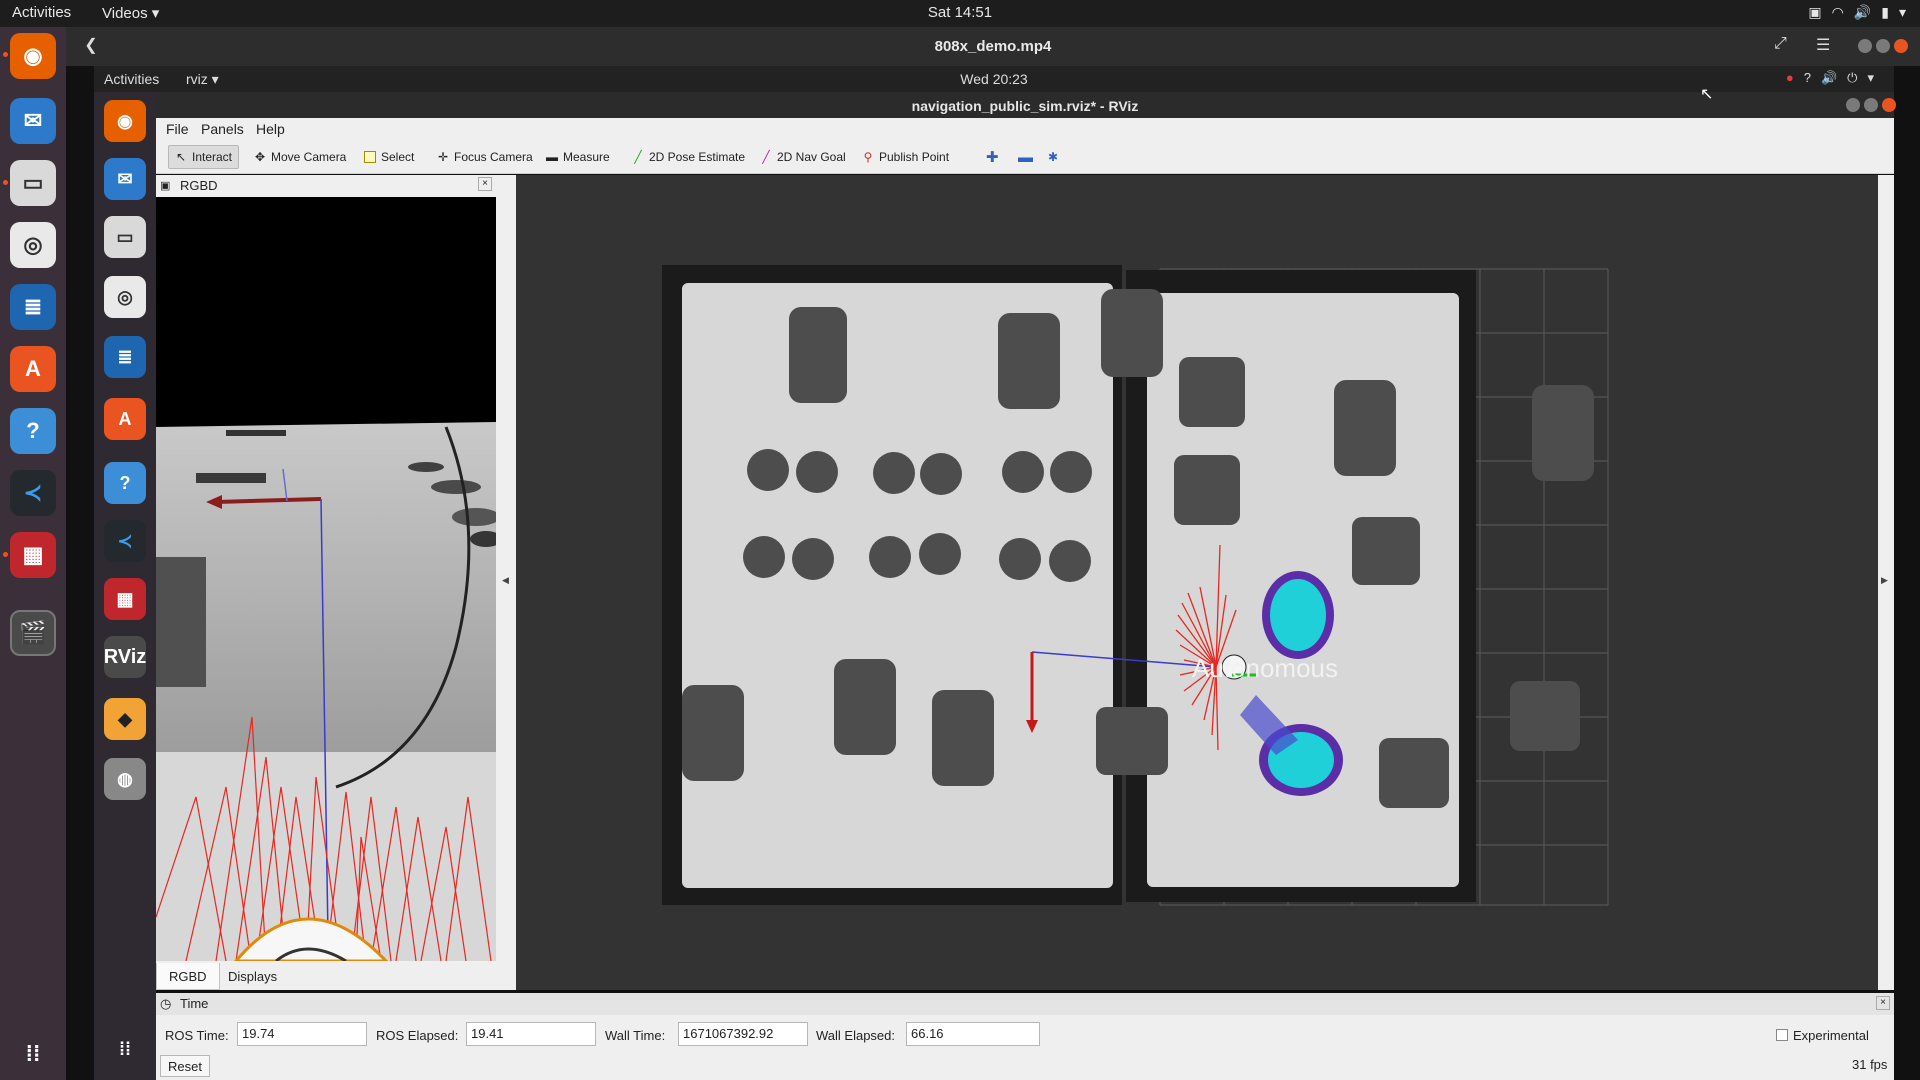 The width and height of the screenshot is (1920, 1080). I want to click on right-splitter: ▶, so click(1886, 582).